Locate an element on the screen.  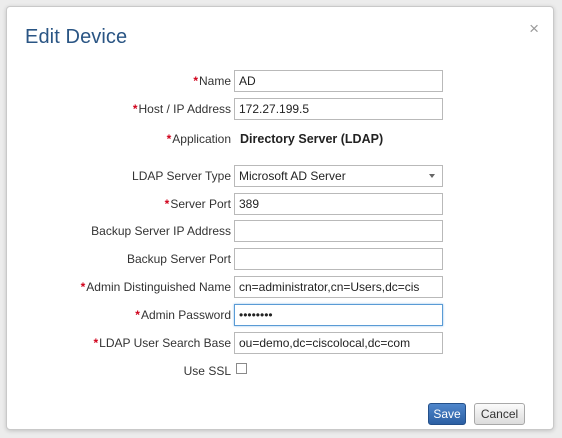
admin-password-row: *Admin Password is located at coordinates (281, 316).